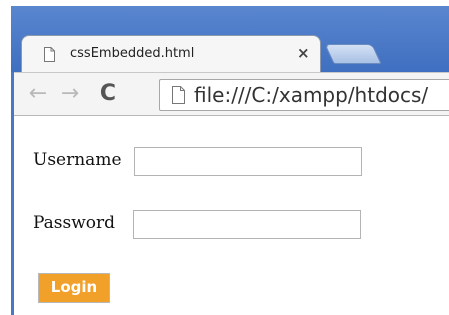  What do you see at coordinates (353, 54) in the screenshot?
I see `new-tab-button` at bounding box center [353, 54].